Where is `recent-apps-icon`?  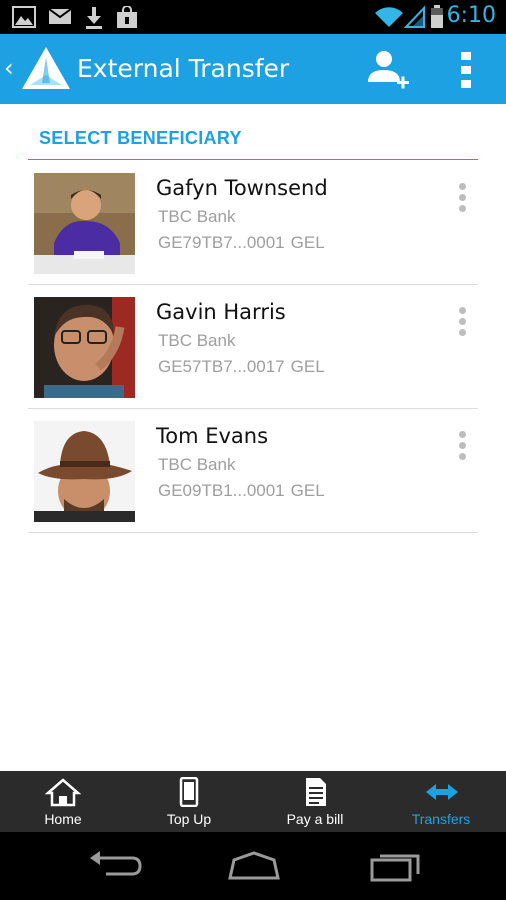 recent-apps-icon is located at coordinates (396, 866).